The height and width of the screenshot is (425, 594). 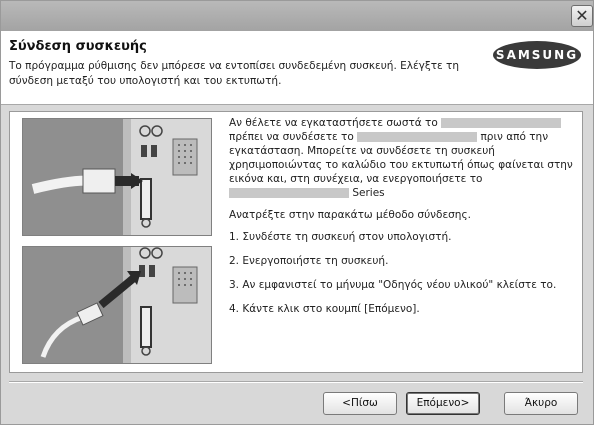 What do you see at coordinates (582, 16) in the screenshot?
I see `close-icon: ✕` at bounding box center [582, 16].